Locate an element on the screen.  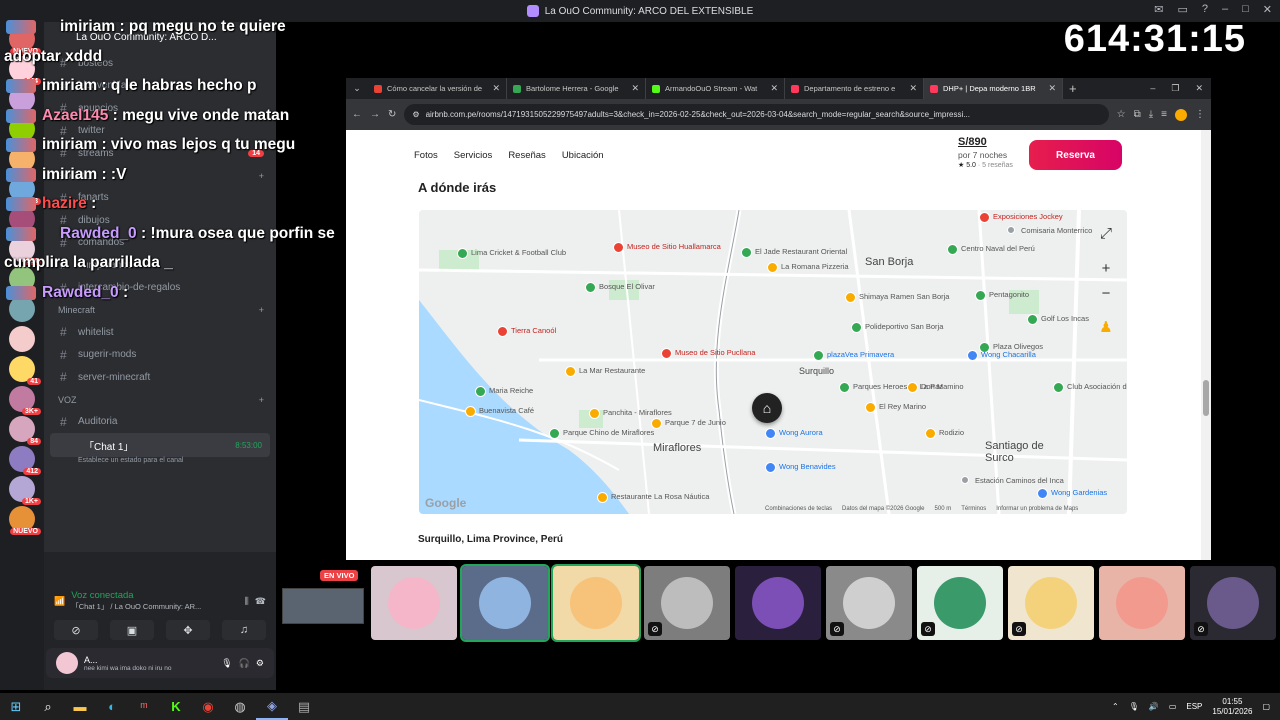
category-social: SOCIAL + is located at coordinates (160, 176).